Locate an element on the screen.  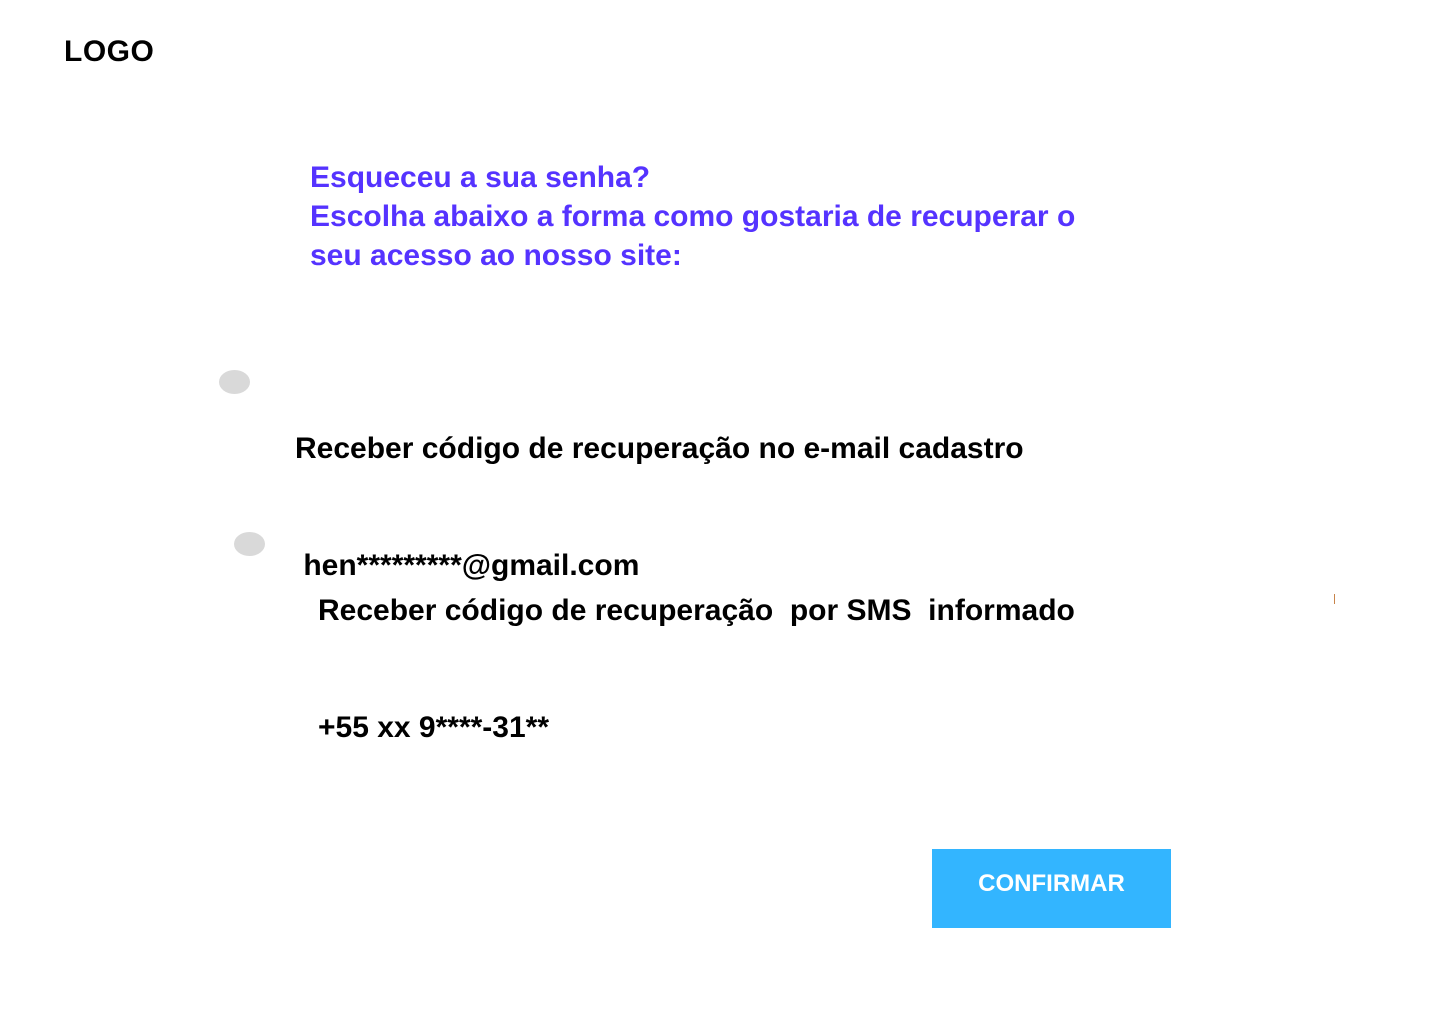
logo: LOGO is located at coordinates (109, 51).